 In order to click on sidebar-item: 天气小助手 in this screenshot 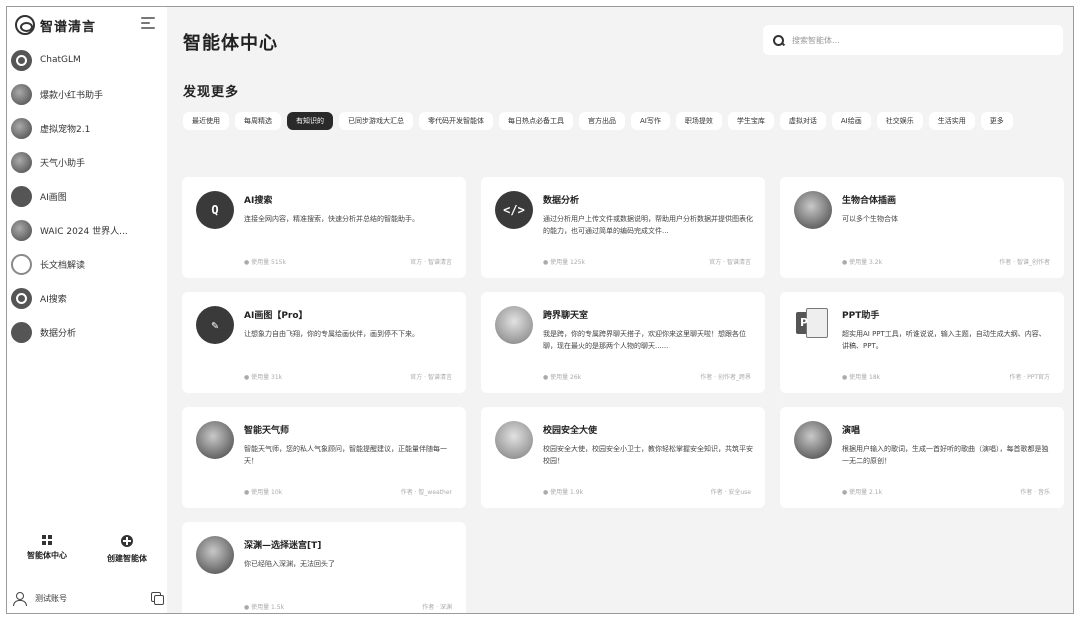, I will do `click(87, 162)`.